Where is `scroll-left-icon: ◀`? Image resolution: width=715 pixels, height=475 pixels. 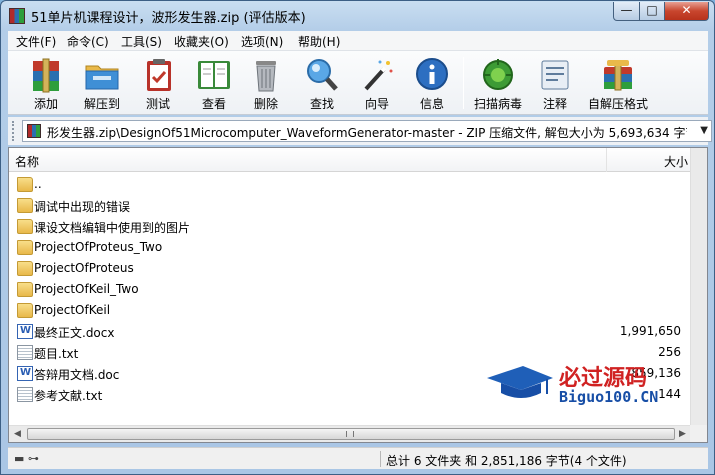 scroll-left-icon: ◀ is located at coordinates (17, 434).